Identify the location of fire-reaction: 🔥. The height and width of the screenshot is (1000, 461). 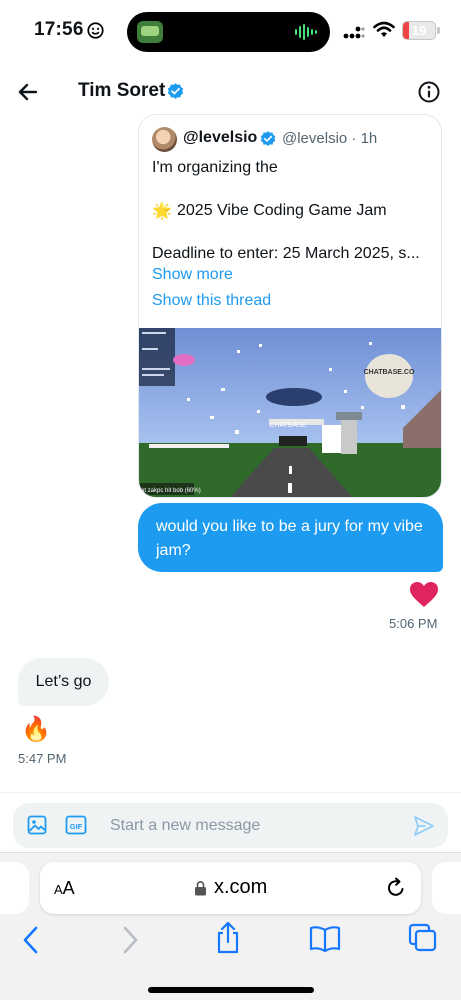
(36, 730).